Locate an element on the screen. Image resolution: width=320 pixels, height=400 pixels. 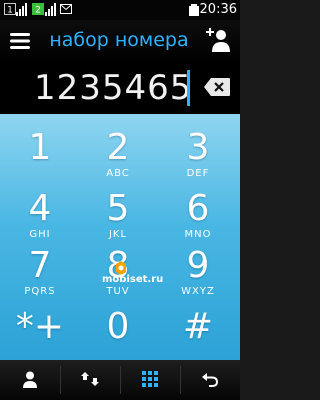
key-digit: 5 is located at coordinates (118, 208).